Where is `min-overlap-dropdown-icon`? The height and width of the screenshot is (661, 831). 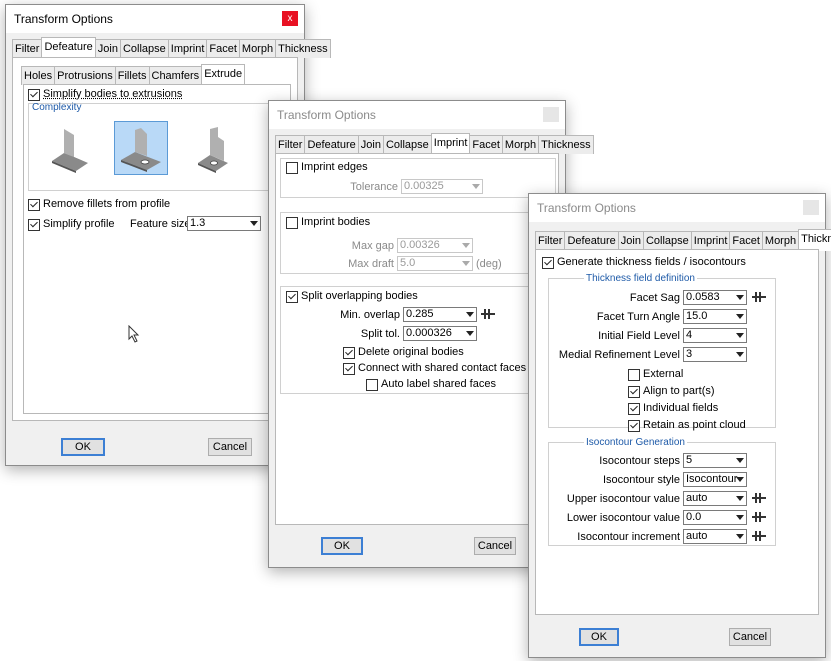
min-overlap-dropdown-icon is located at coordinates (470, 314).